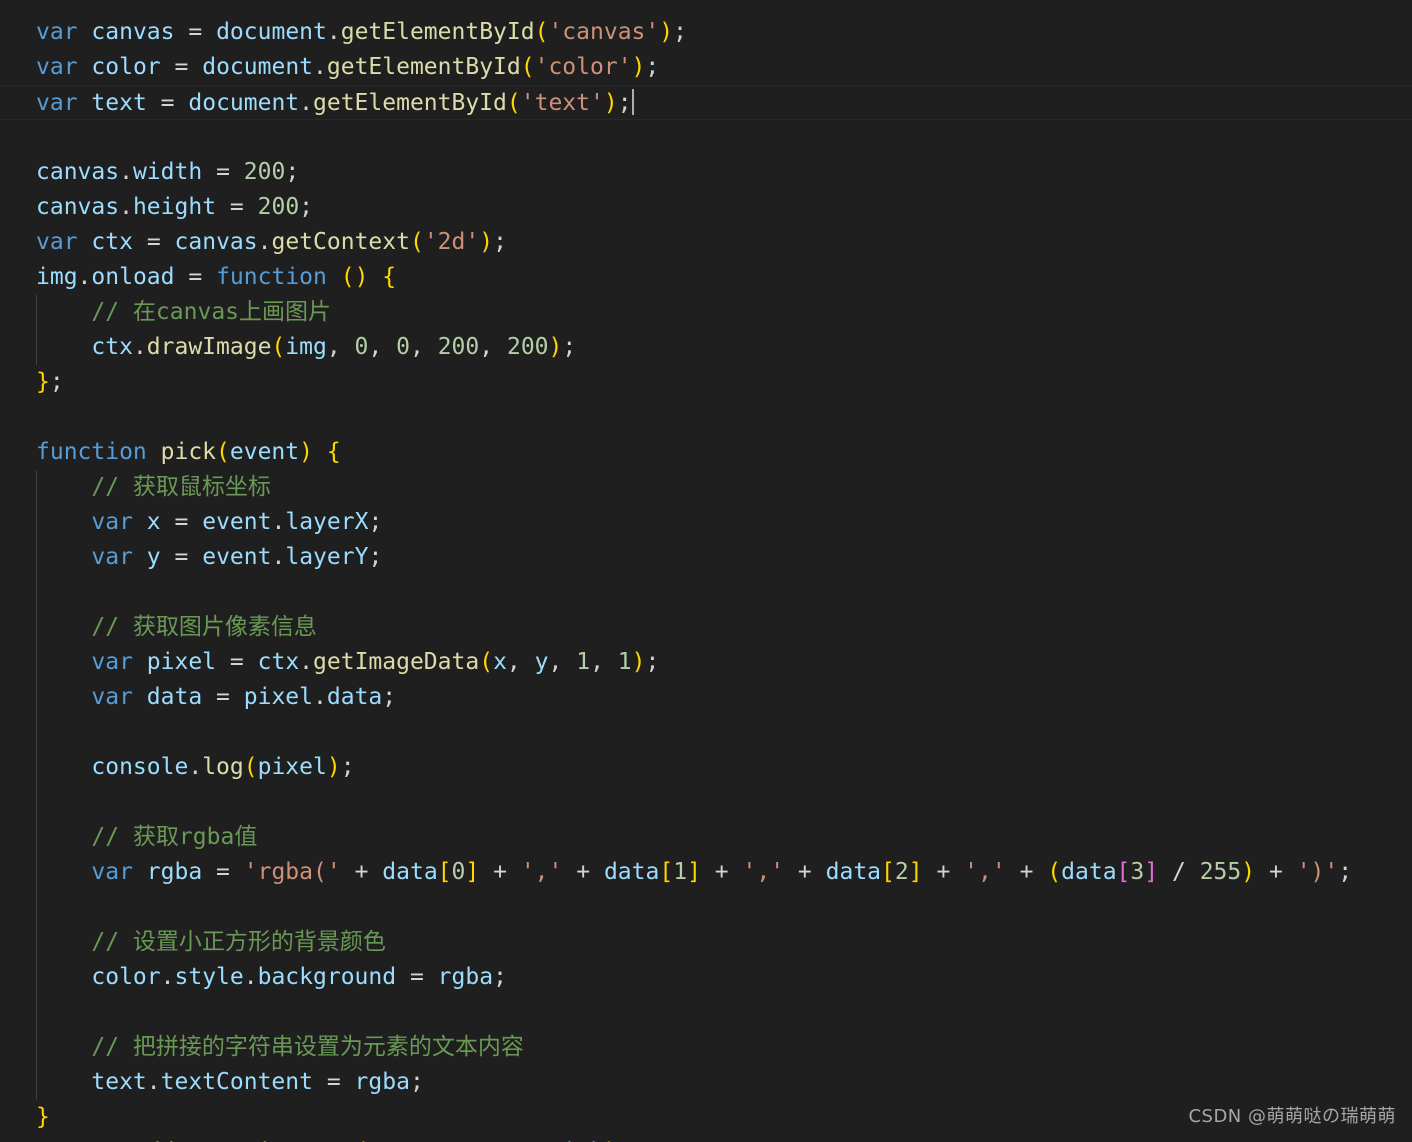 The width and height of the screenshot is (1412, 1142). What do you see at coordinates (1137, 872) in the screenshot?
I see `index-3: 3` at bounding box center [1137, 872].